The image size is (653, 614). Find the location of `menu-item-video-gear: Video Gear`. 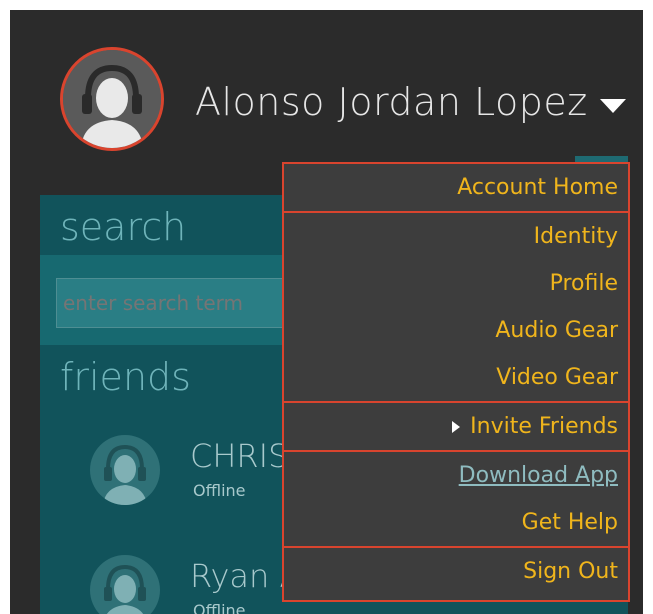

menu-item-video-gear: Video Gear is located at coordinates (456, 377).